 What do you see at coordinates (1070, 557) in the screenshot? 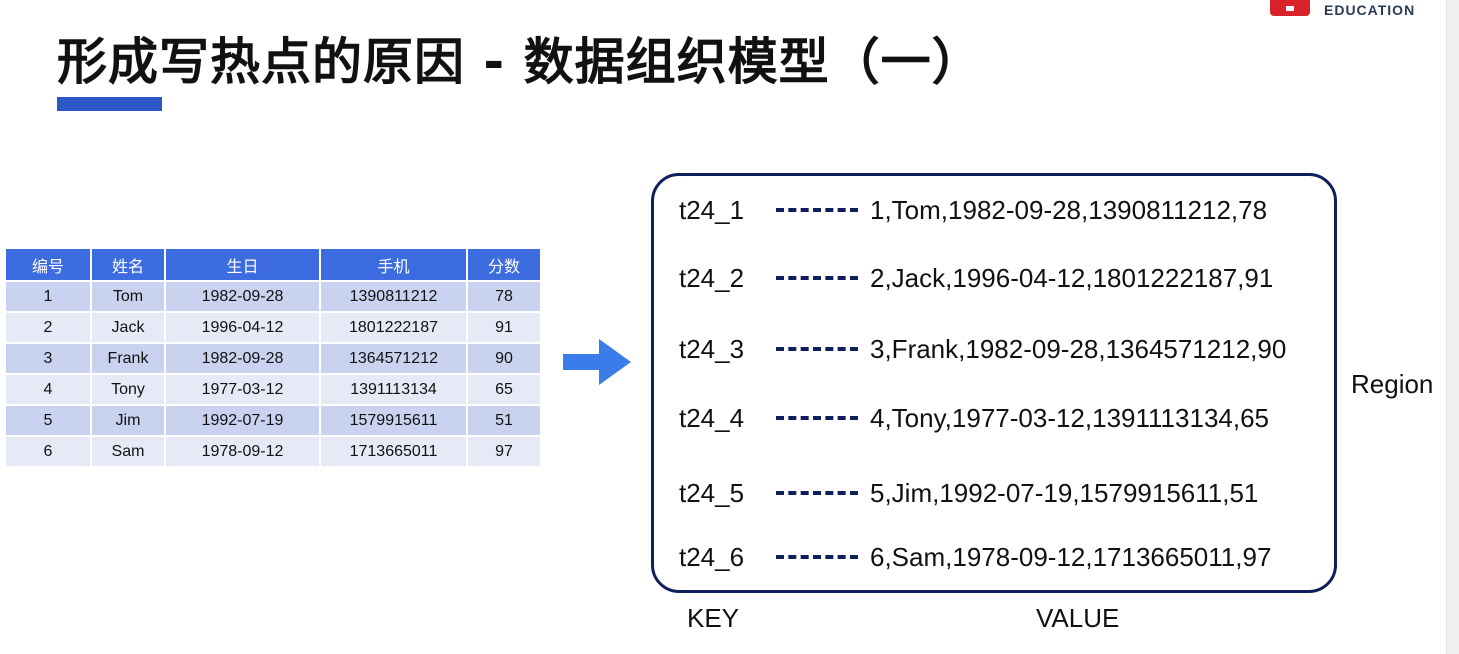
I see `row-value: 6,Sam,1978-09-12,1713665011,97` at bounding box center [1070, 557].